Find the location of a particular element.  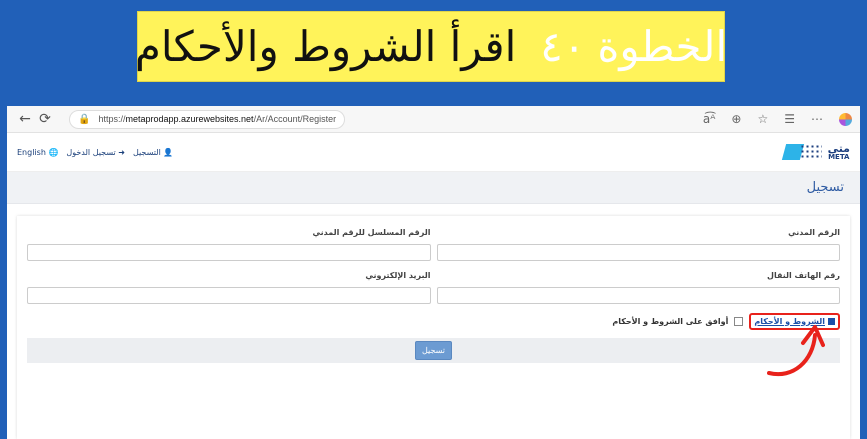

form-row-1: الرقم المدني الرقم المسلسل للرقم المدني is located at coordinates (433, 244).